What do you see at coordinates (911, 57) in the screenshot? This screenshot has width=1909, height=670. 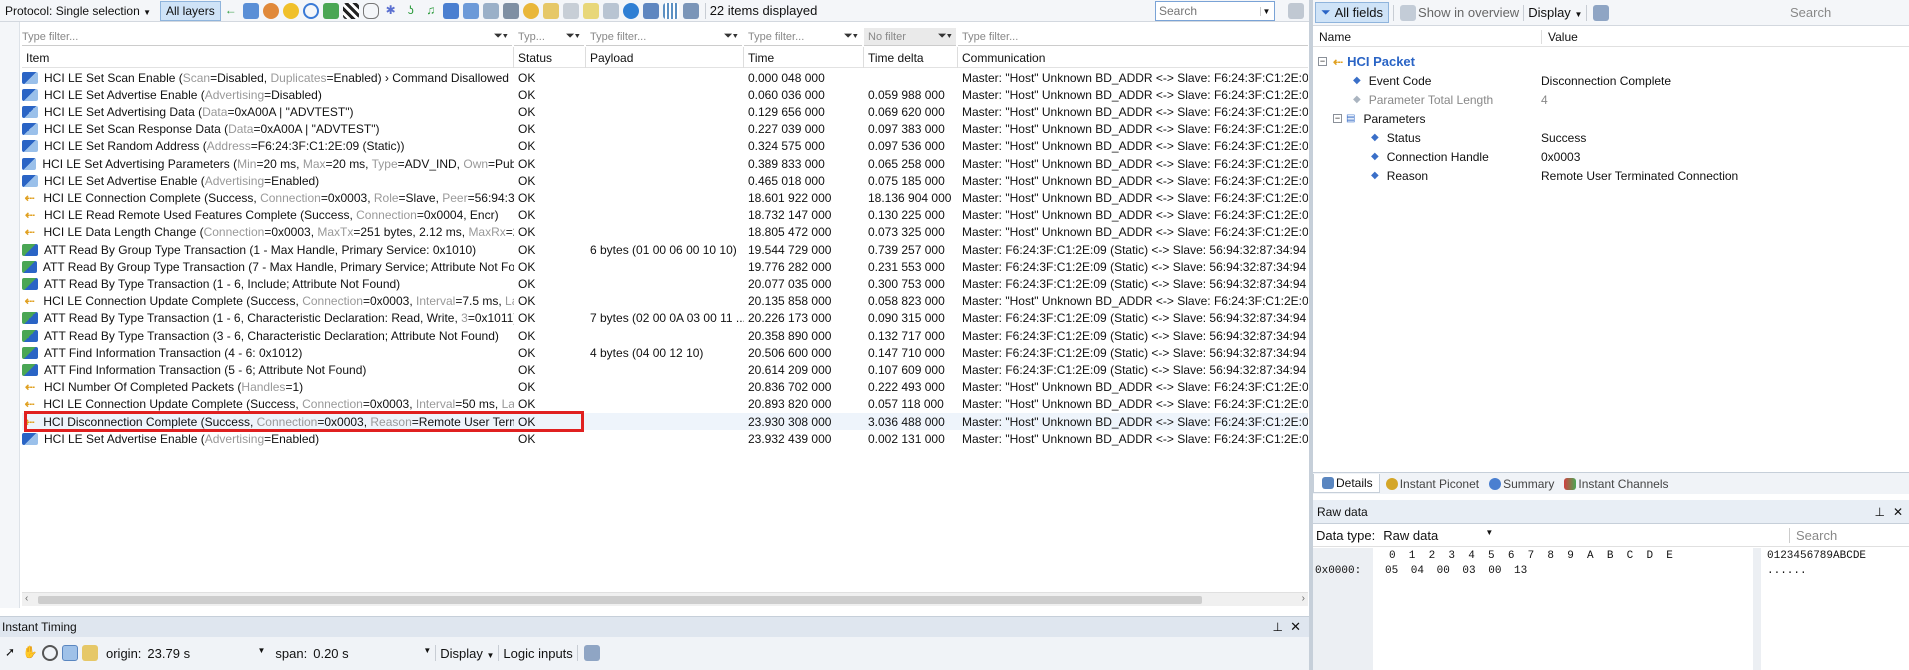 I see `col-delta: Time delta` at bounding box center [911, 57].